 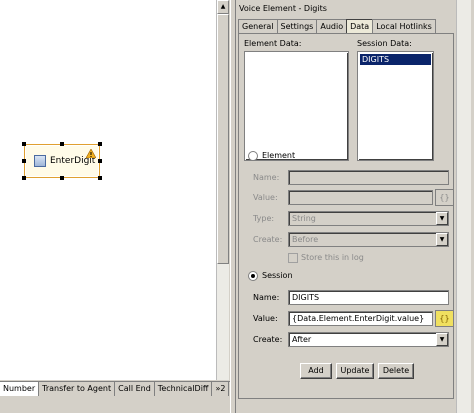 I want to click on tab-transfer-to-agent: Transfer to Agent, so click(x=77, y=389).